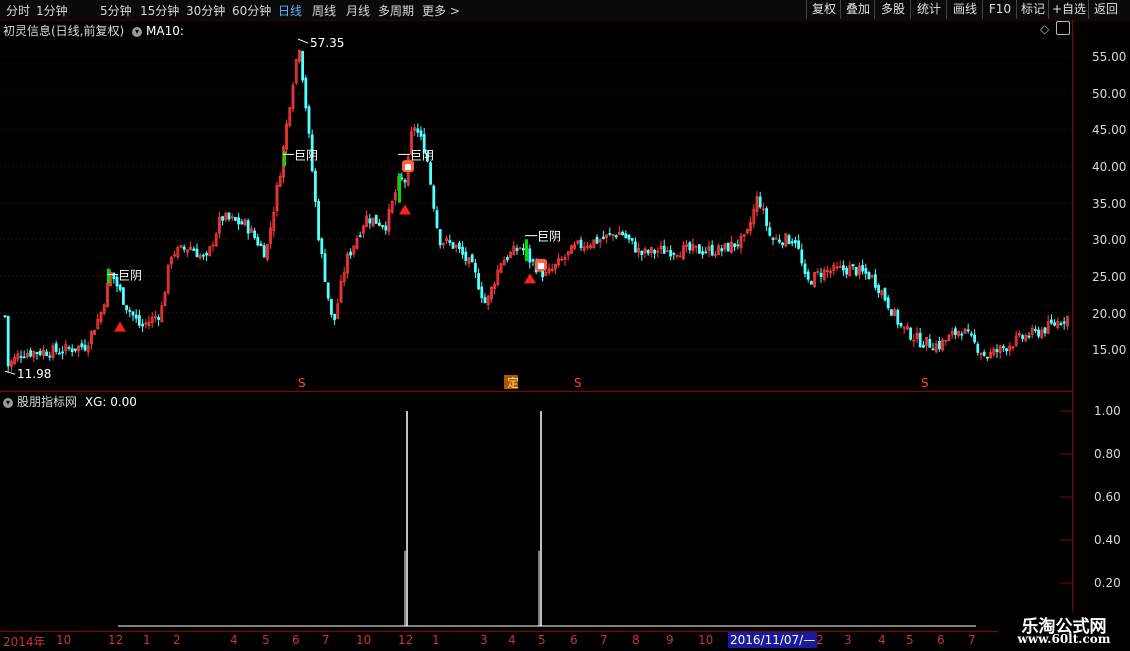  I want to click on period-tab-weekly: 周线, so click(324, 10).